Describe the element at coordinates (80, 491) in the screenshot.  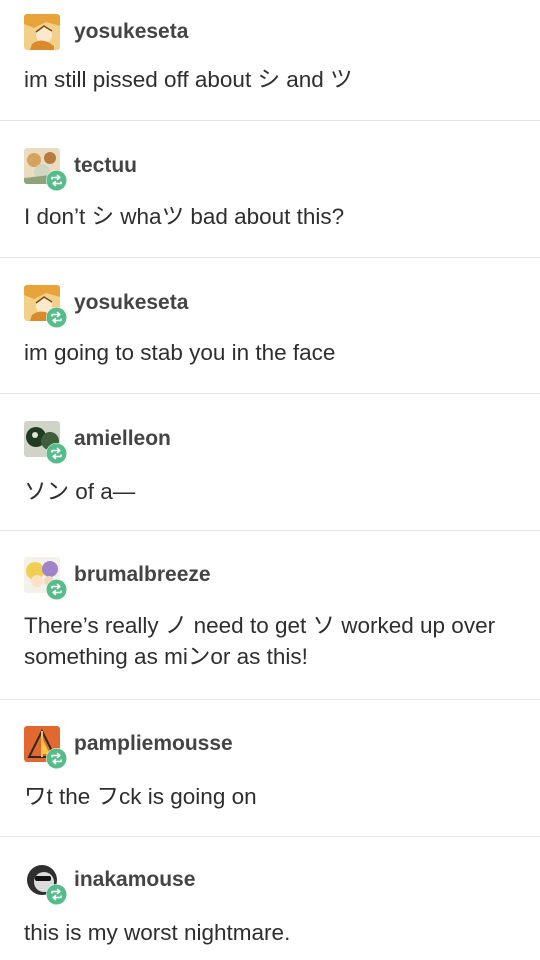
I see `post-text: ソン of a—` at that location.